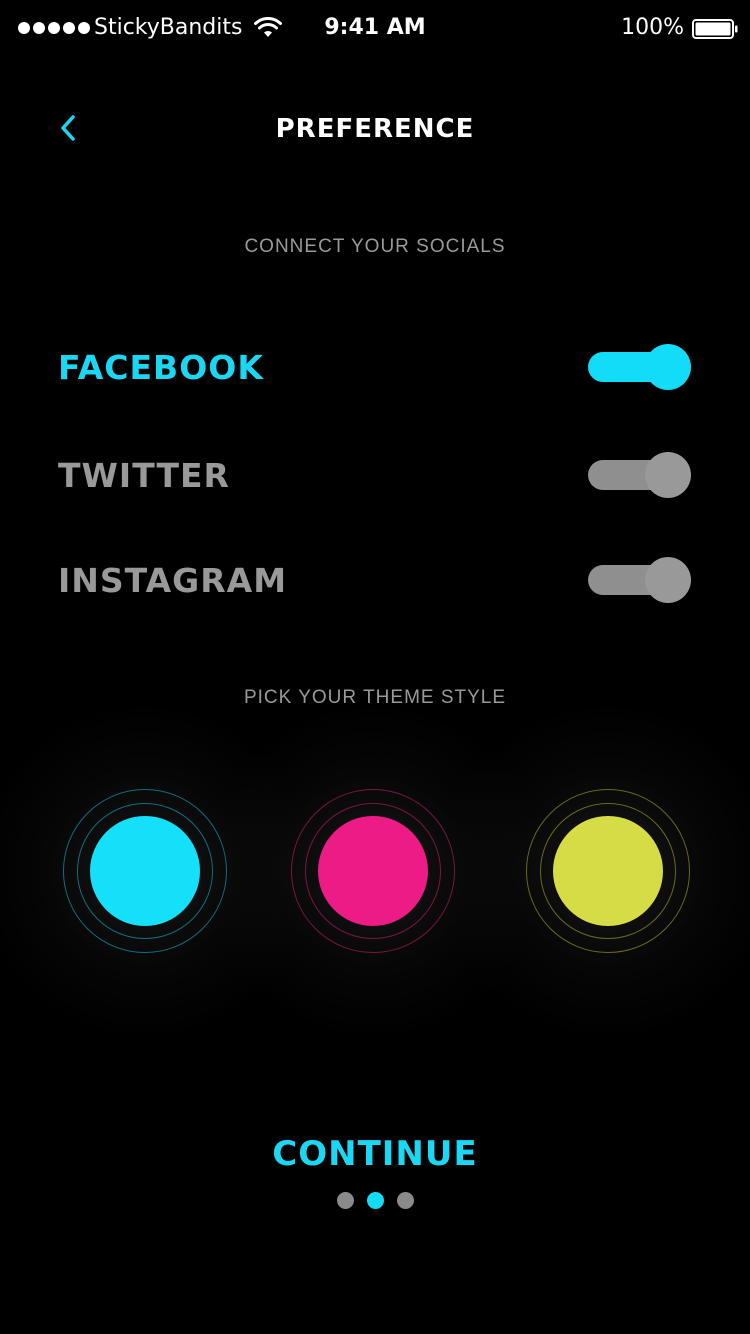  Describe the element at coordinates (173, 580) in the screenshot. I see `instagram-label: INSTAGRAM` at that location.